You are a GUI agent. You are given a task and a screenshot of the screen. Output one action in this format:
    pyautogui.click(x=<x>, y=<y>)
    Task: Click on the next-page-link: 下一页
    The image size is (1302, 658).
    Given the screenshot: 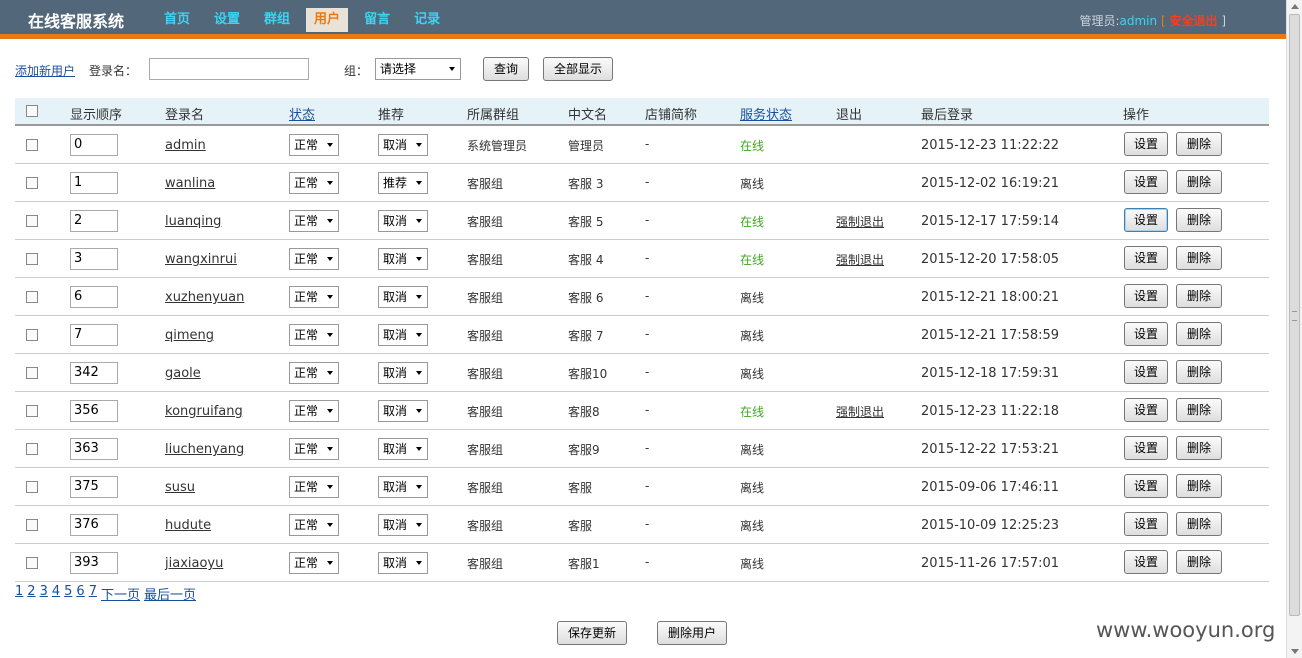 What is the action you would take?
    pyautogui.click(x=120, y=593)
    